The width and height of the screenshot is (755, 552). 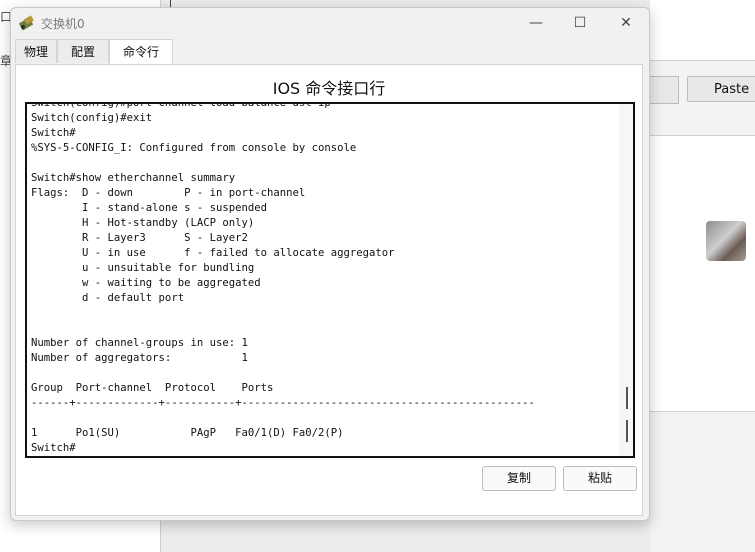 I want to click on terminal-line: d - default port, so click(x=108, y=298).